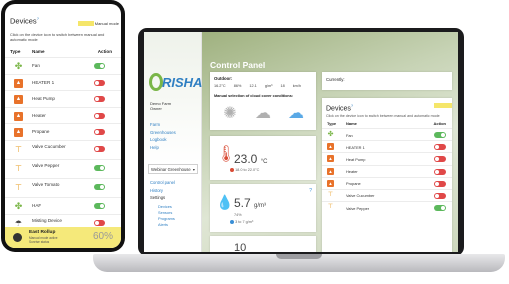  Describe the element at coordinates (156, 82) in the screenshot. I see `logo-ring-icon` at that location.